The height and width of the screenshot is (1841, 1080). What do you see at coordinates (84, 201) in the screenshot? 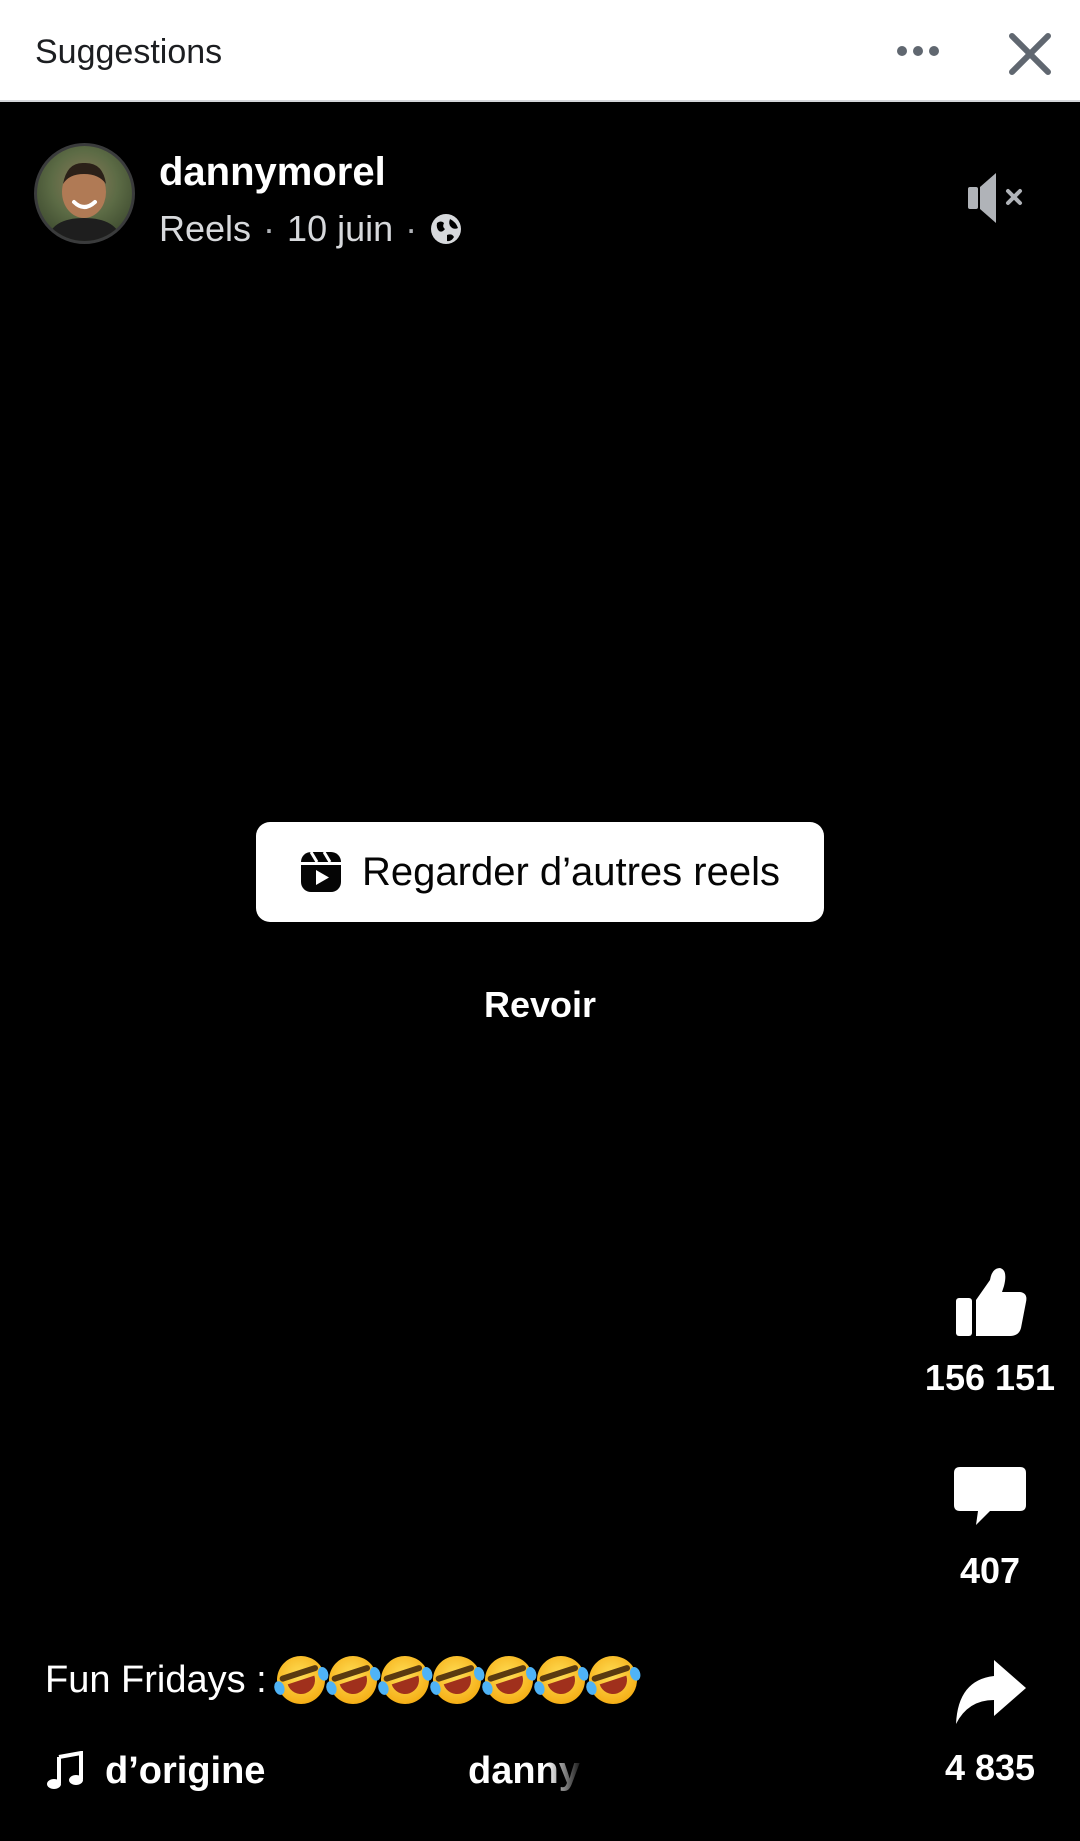
I see `avatar-image` at bounding box center [84, 201].